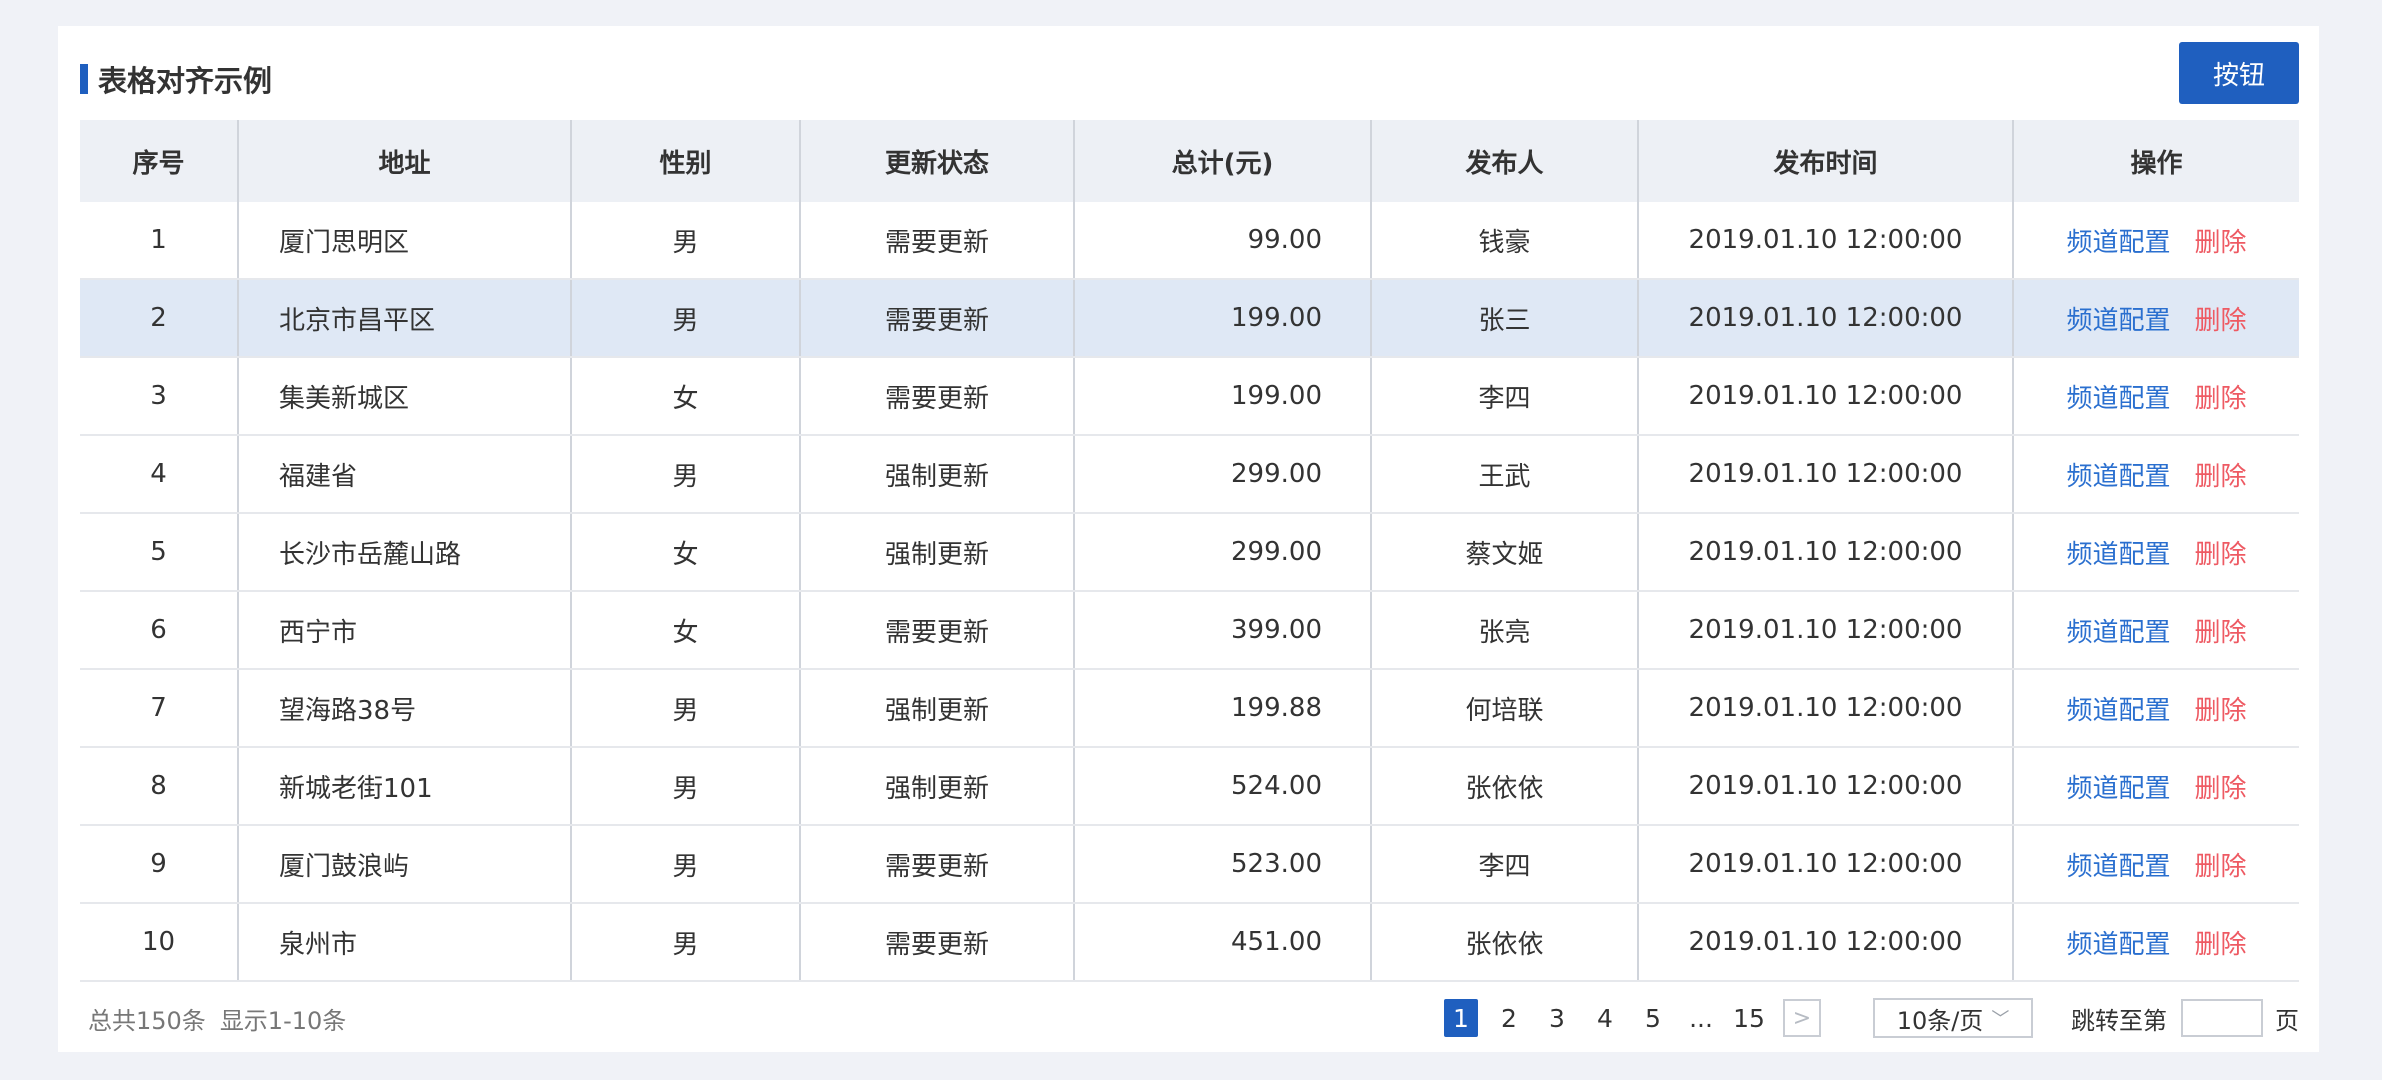 The height and width of the screenshot is (1080, 2382). Describe the element at coordinates (937, 161) in the screenshot. I see `column-header-status: 更新状态` at that location.